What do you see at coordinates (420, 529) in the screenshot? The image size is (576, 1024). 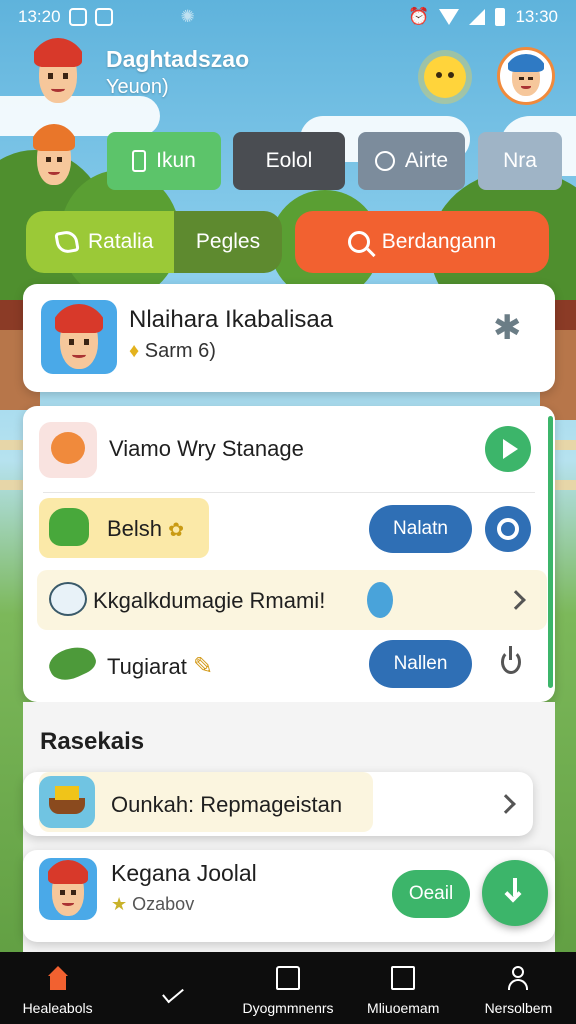 I see `nalatn-button: Nalatn` at bounding box center [420, 529].